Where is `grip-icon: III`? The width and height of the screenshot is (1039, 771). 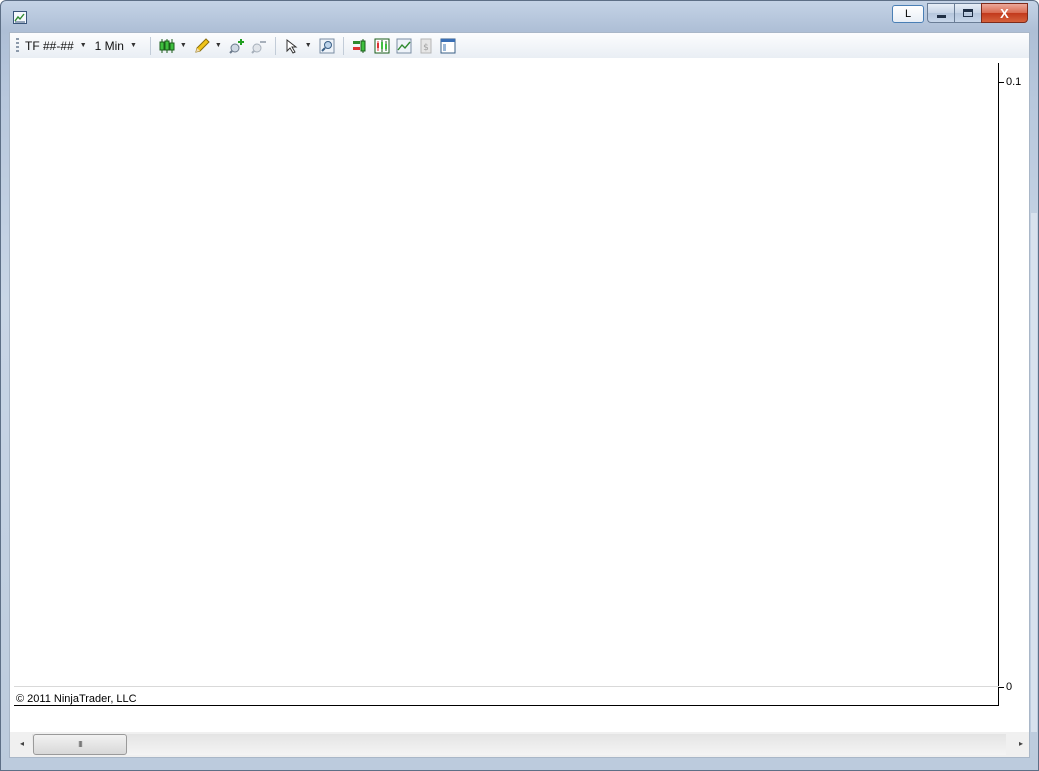
grip-icon: III is located at coordinates (80, 744).